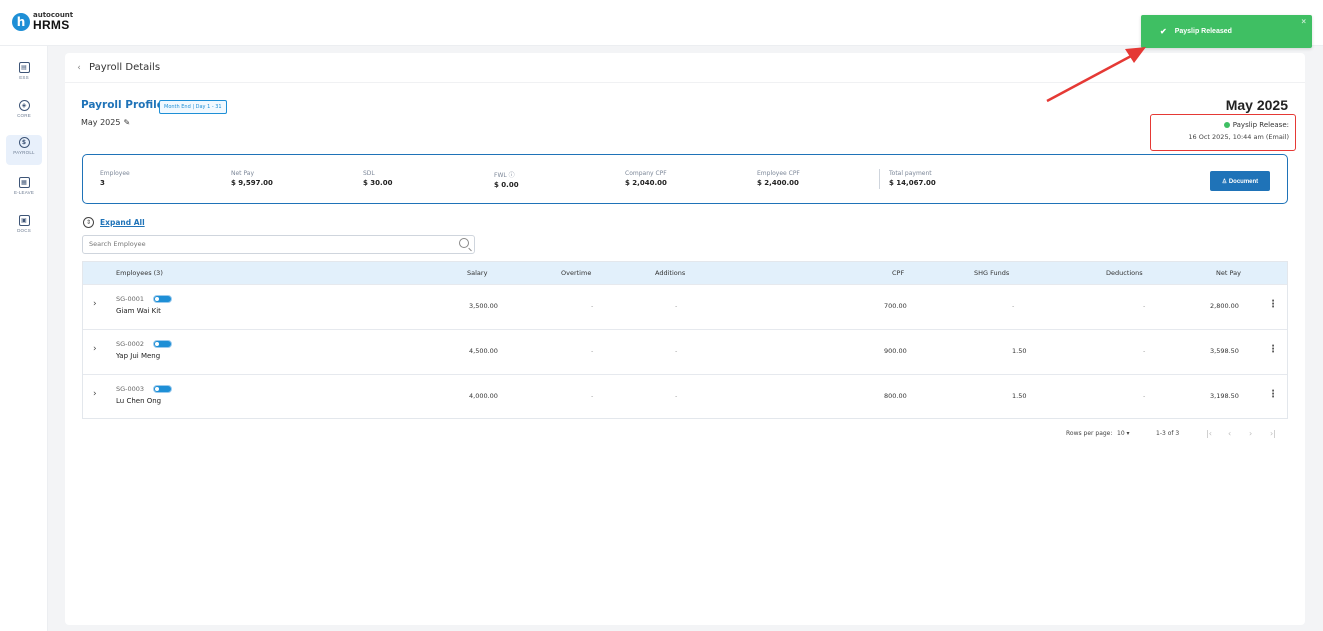  I want to click on check-icon: ✔, so click(1163, 31).